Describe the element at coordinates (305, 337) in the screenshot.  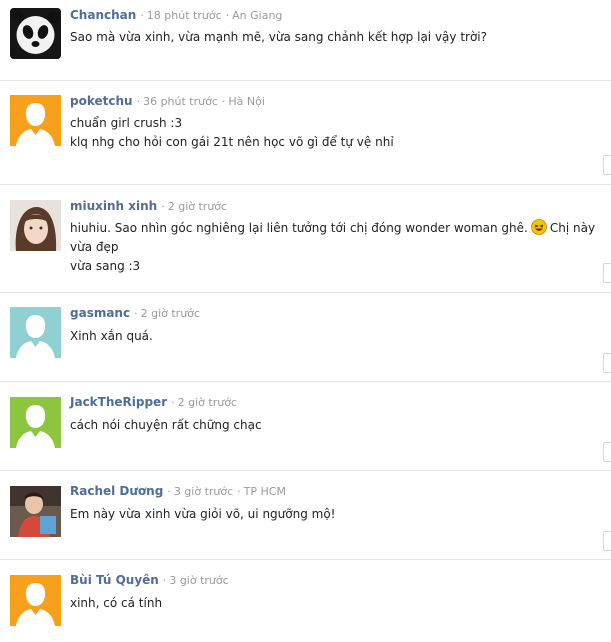
I see `comment-item: gasmanc · 2 giờ trước Xinh xắn quá.` at that location.